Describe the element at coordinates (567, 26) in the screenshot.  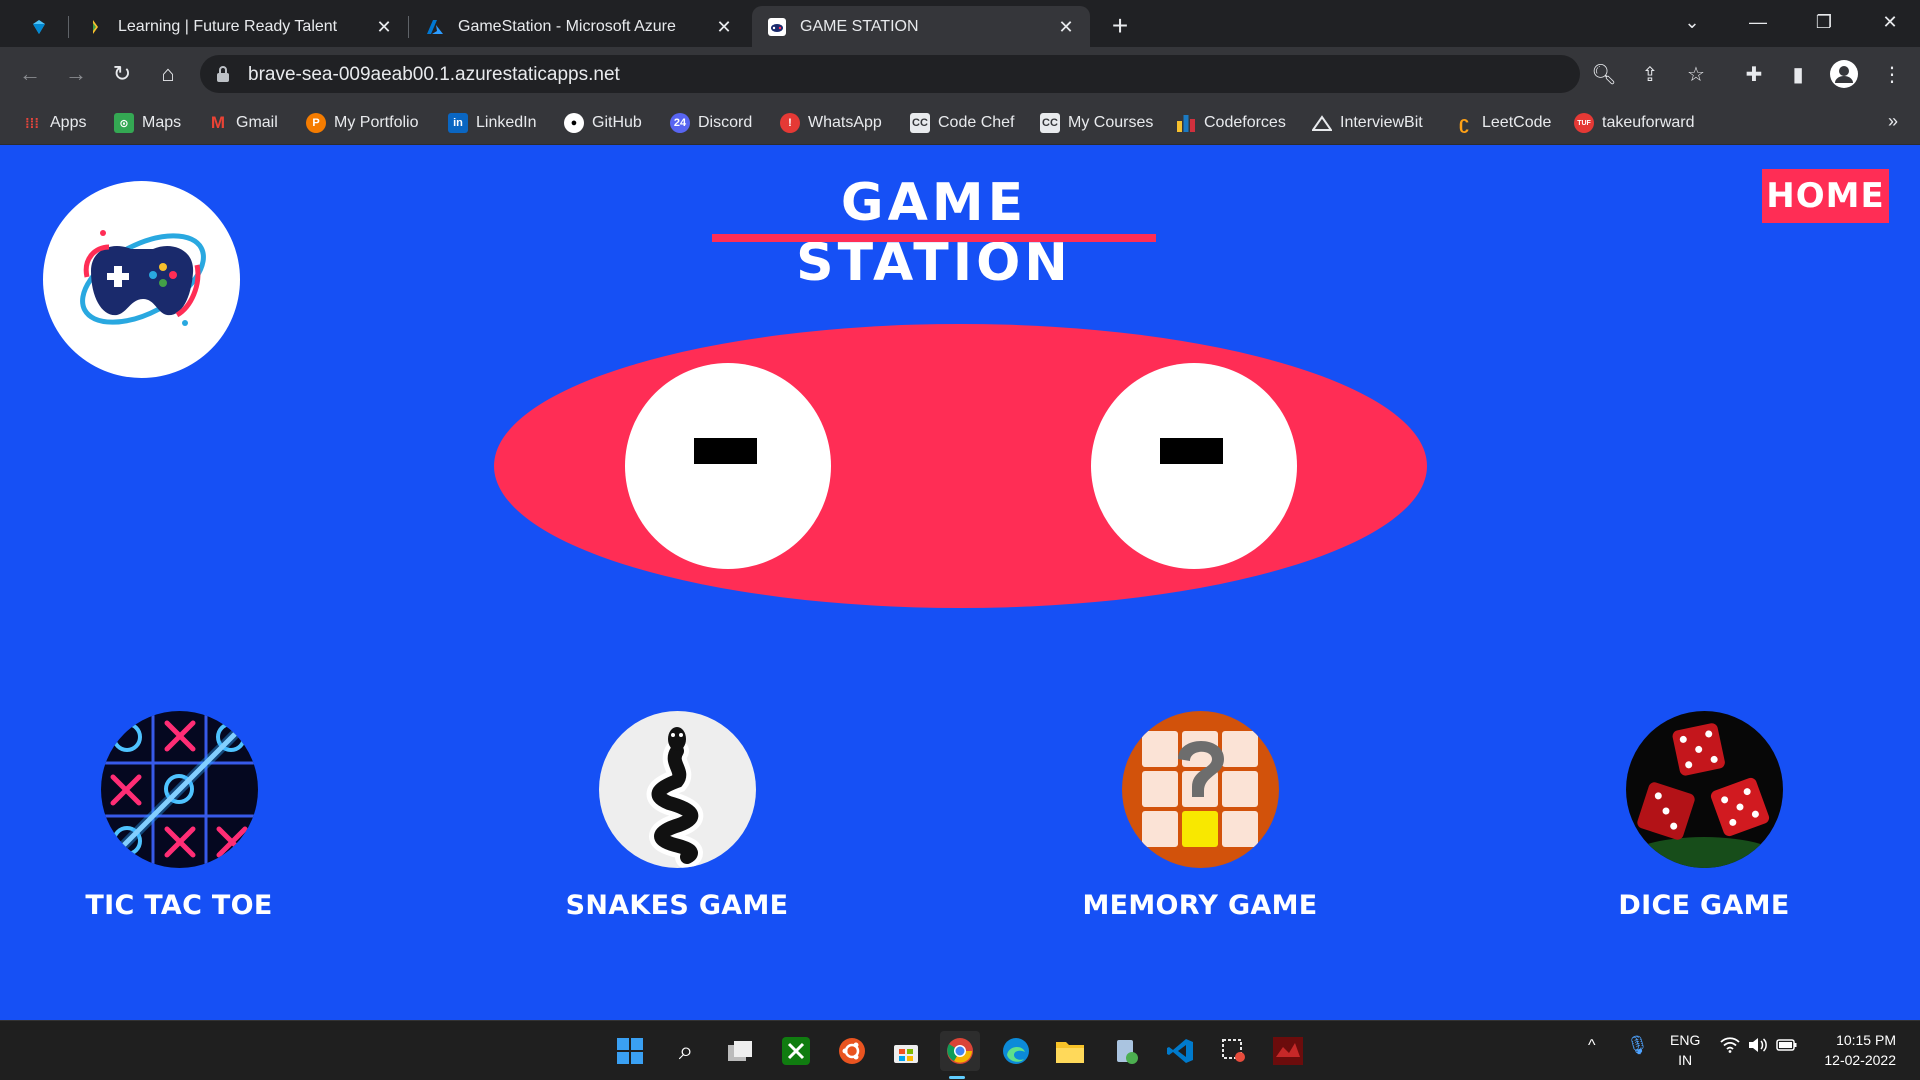
I see `tab-title: GameStation - Microsoft Azure` at that location.